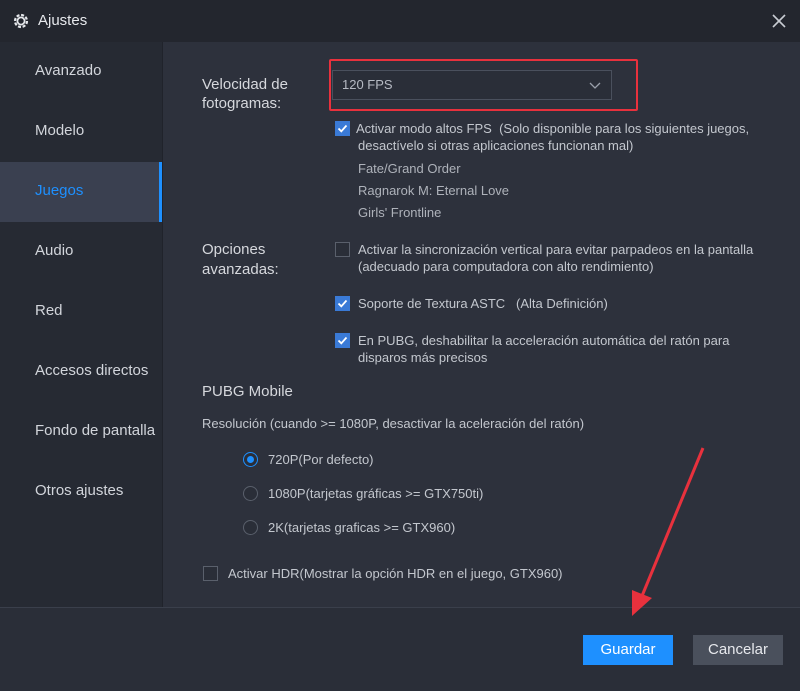  I want to click on sidebar-item-label: Otros ajustes, so click(79, 490).